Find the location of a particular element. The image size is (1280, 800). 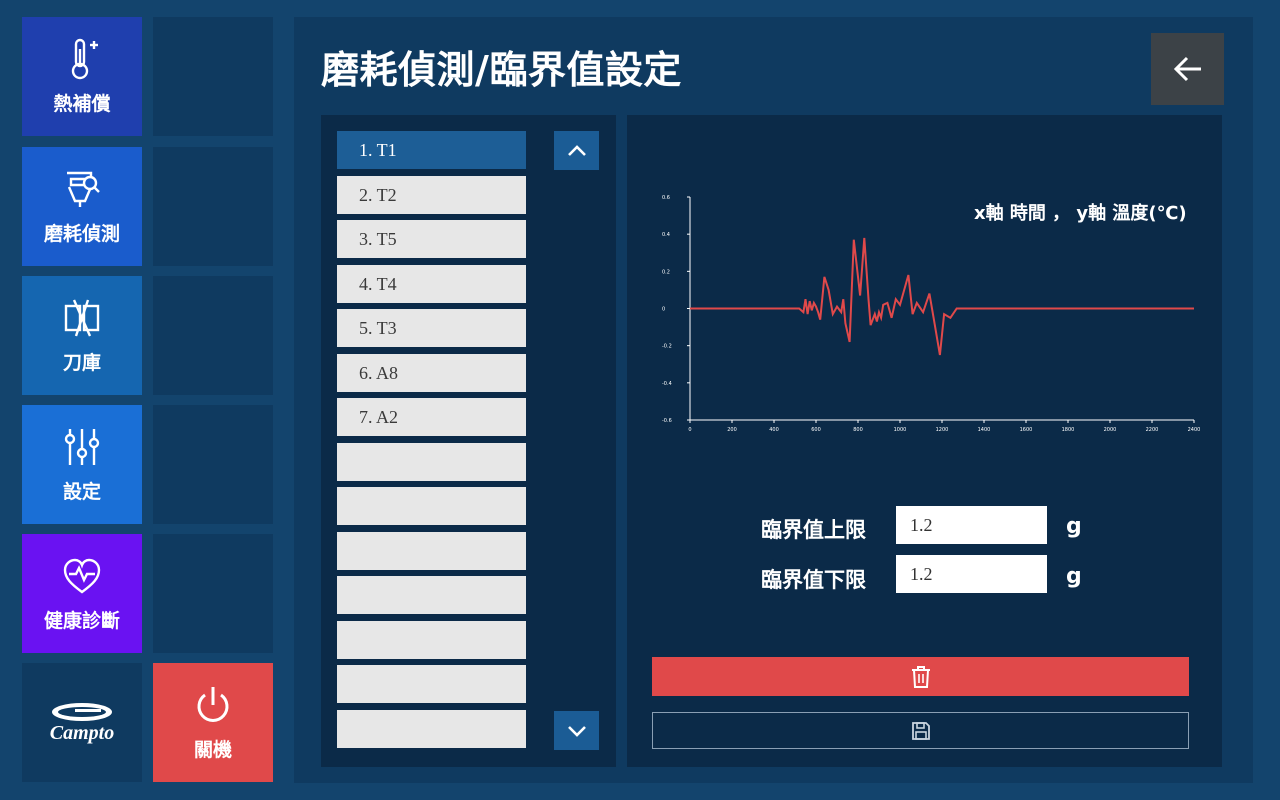

arrow-left-icon is located at coordinates (1187, 69).